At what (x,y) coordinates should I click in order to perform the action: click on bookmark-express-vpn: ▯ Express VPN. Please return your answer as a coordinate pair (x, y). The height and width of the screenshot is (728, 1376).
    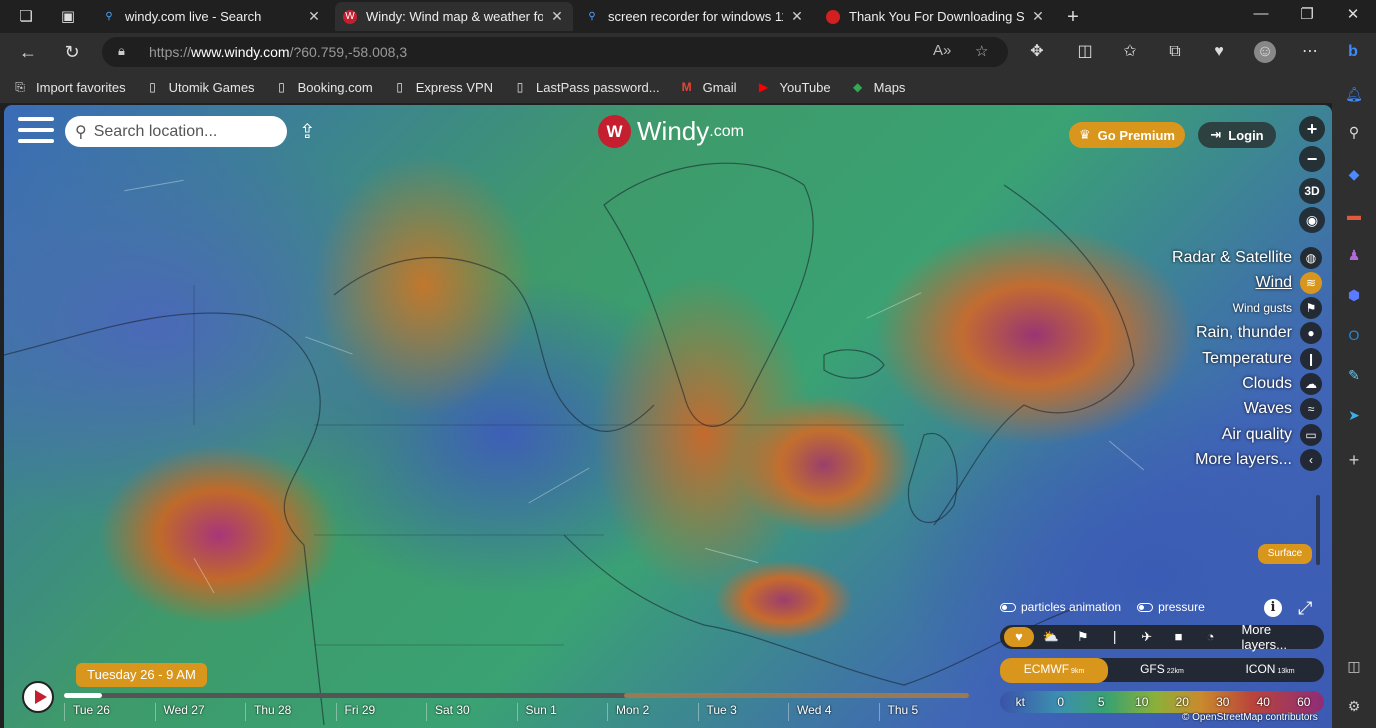
    Looking at the image, I should click on (442, 87).